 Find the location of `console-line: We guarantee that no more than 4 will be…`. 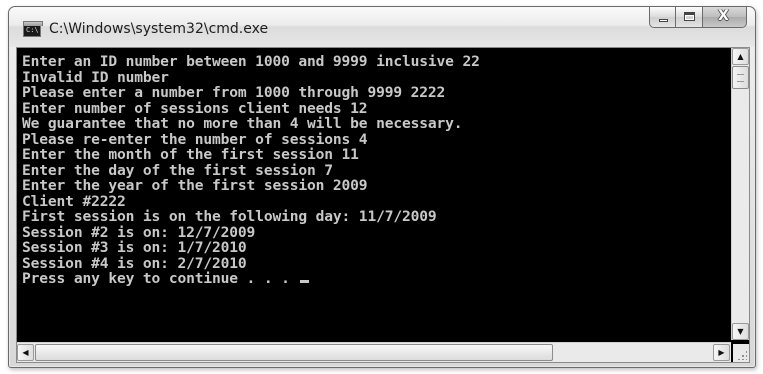

console-line: We guarantee that no more than 4 will be… is located at coordinates (242, 123).